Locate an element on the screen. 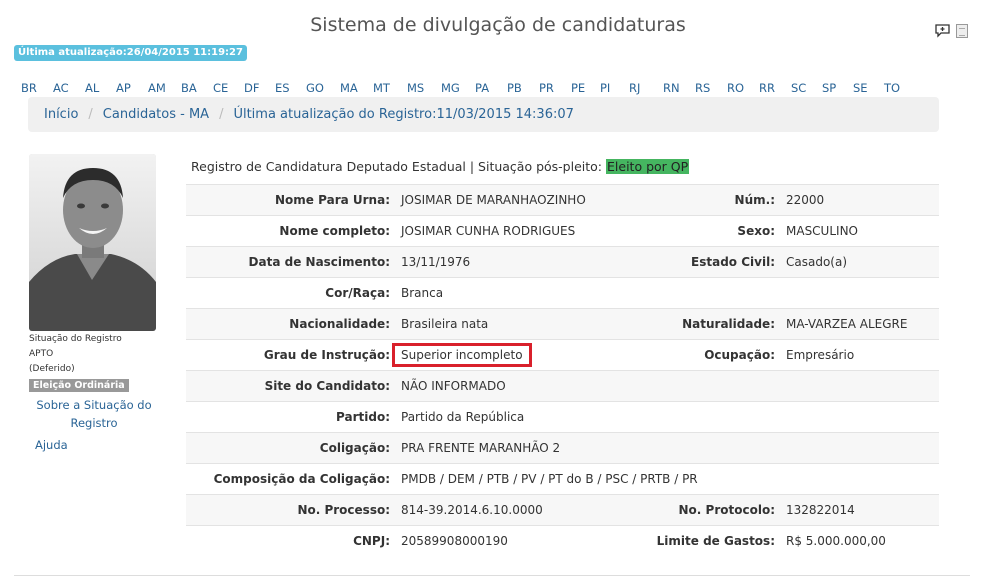 This screenshot has height=579, width=982. about-status-link: Sobre a Situação do Registro is located at coordinates (94, 414).